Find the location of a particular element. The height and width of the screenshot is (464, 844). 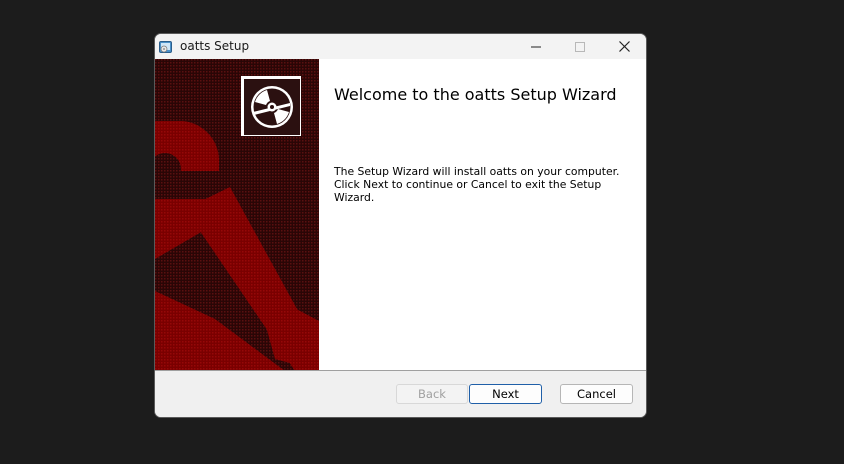

back-button: Back is located at coordinates (432, 394).